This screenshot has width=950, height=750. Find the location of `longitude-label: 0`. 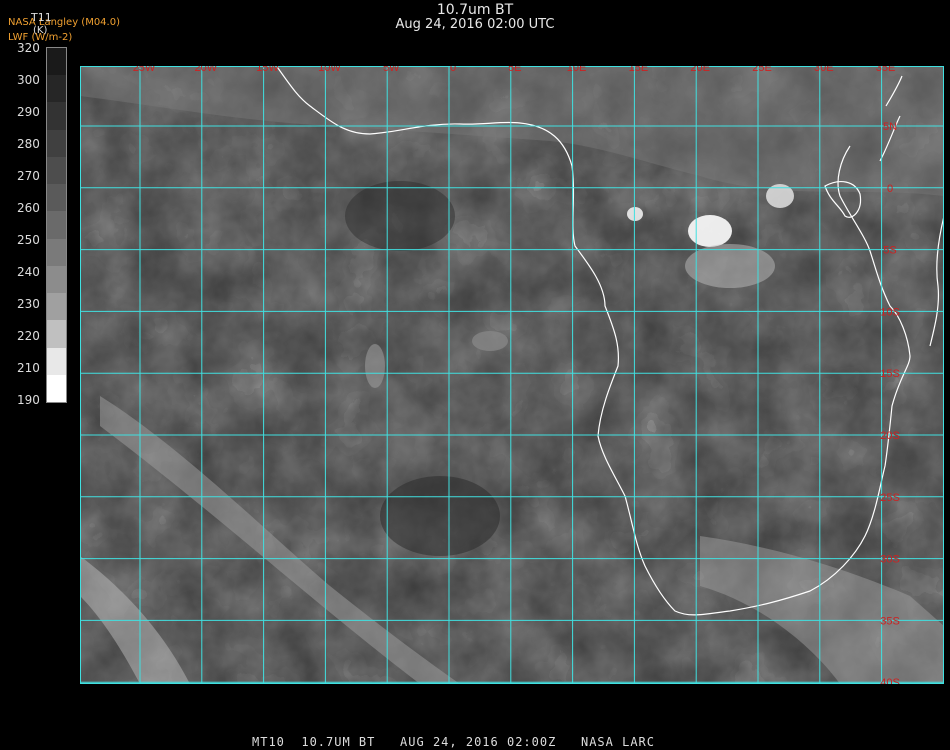

longitude-label: 0 is located at coordinates (453, 70).